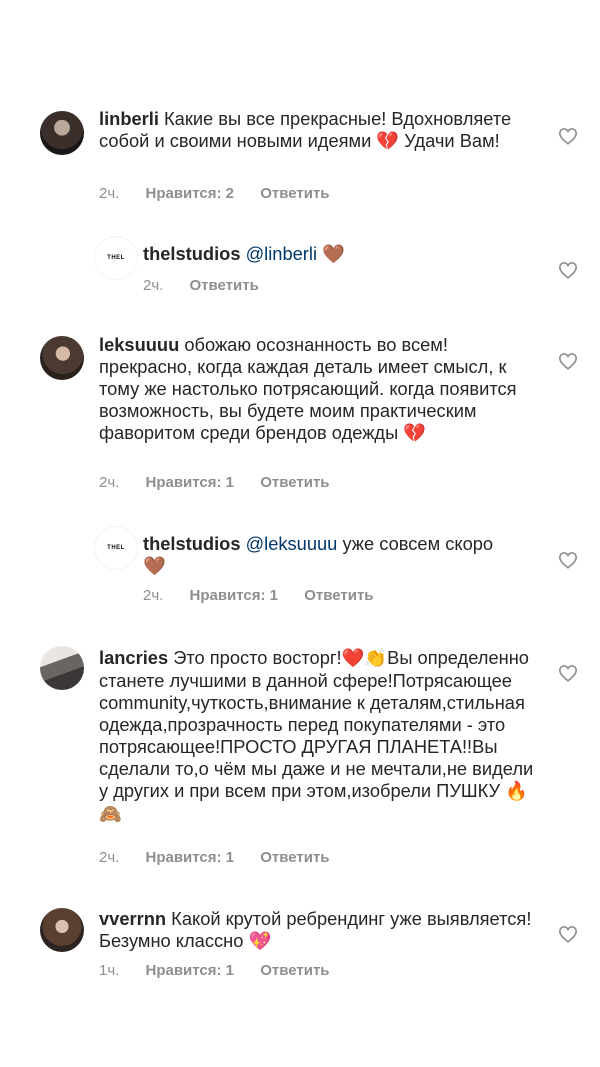  Describe the element at coordinates (139, 344) in the screenshot. I see `username: leksuuuu` at that location.